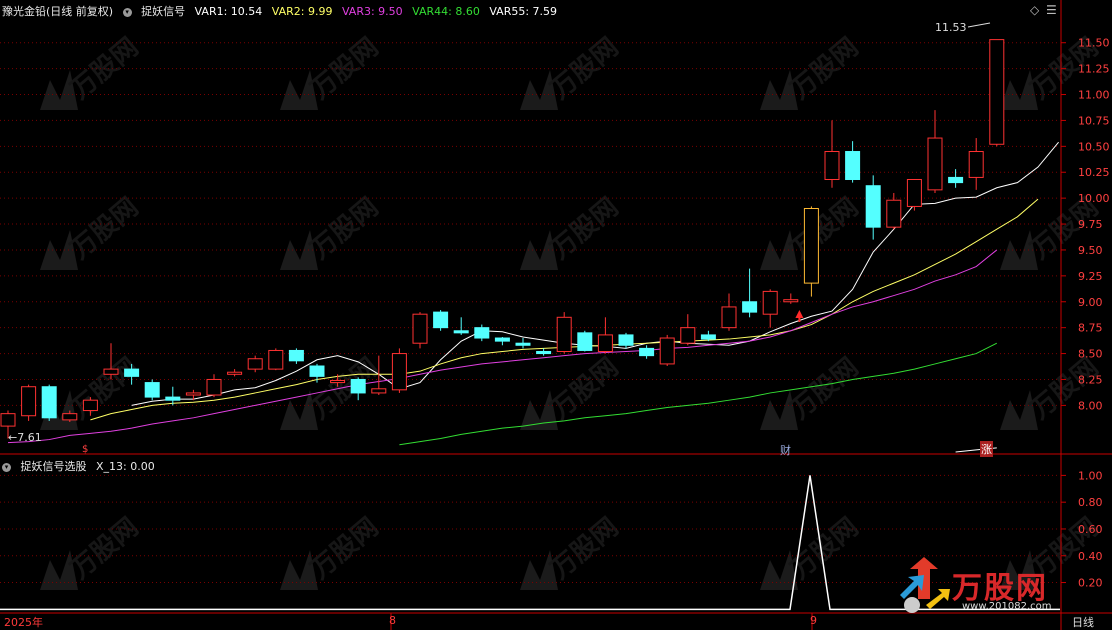  What do you see at coordinates (54, 466) in the screenshot?
I see `sub-indicator-name: 捉妖信号选股` at bounding box center [54, 466].